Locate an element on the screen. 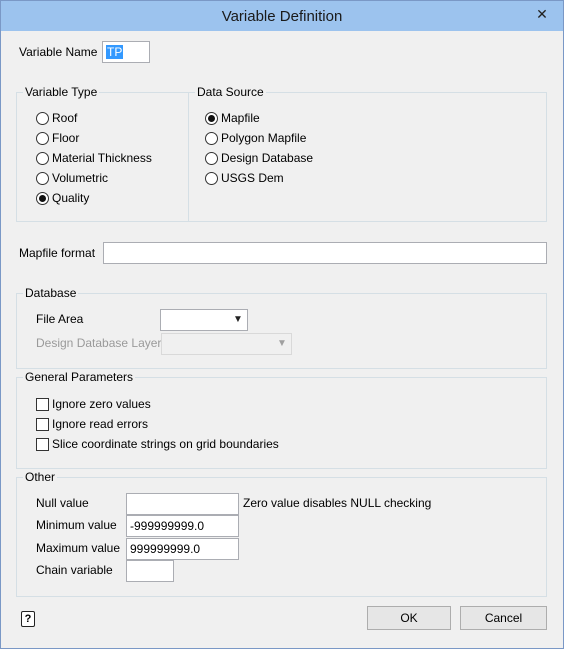 Image resolution: width=564 pixels, height=649 pixels. design-database-layer-label: Design Database Layer is located at coordinates (99, 343).